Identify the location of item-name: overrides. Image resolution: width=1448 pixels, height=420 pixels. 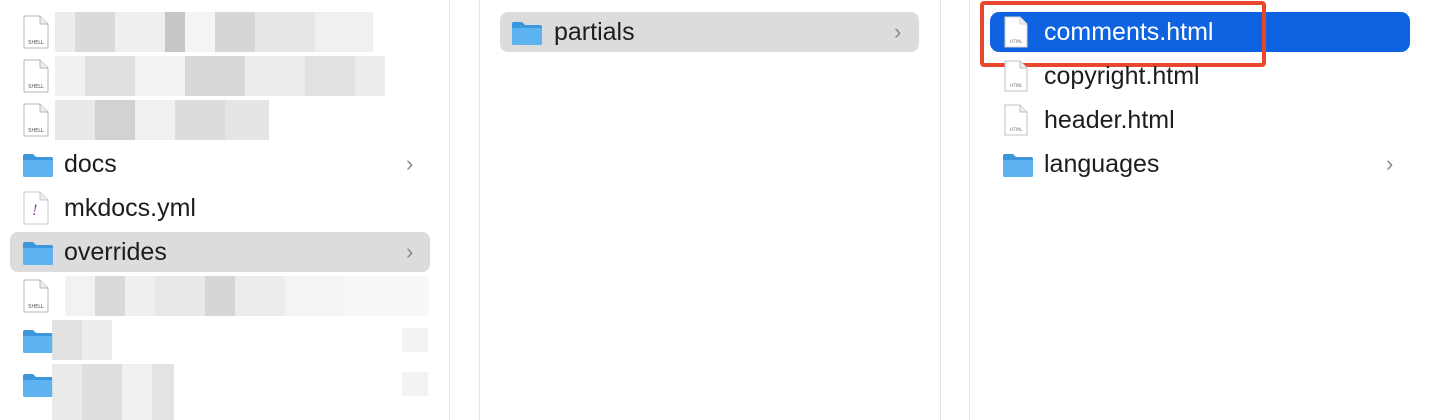
(115, 251).